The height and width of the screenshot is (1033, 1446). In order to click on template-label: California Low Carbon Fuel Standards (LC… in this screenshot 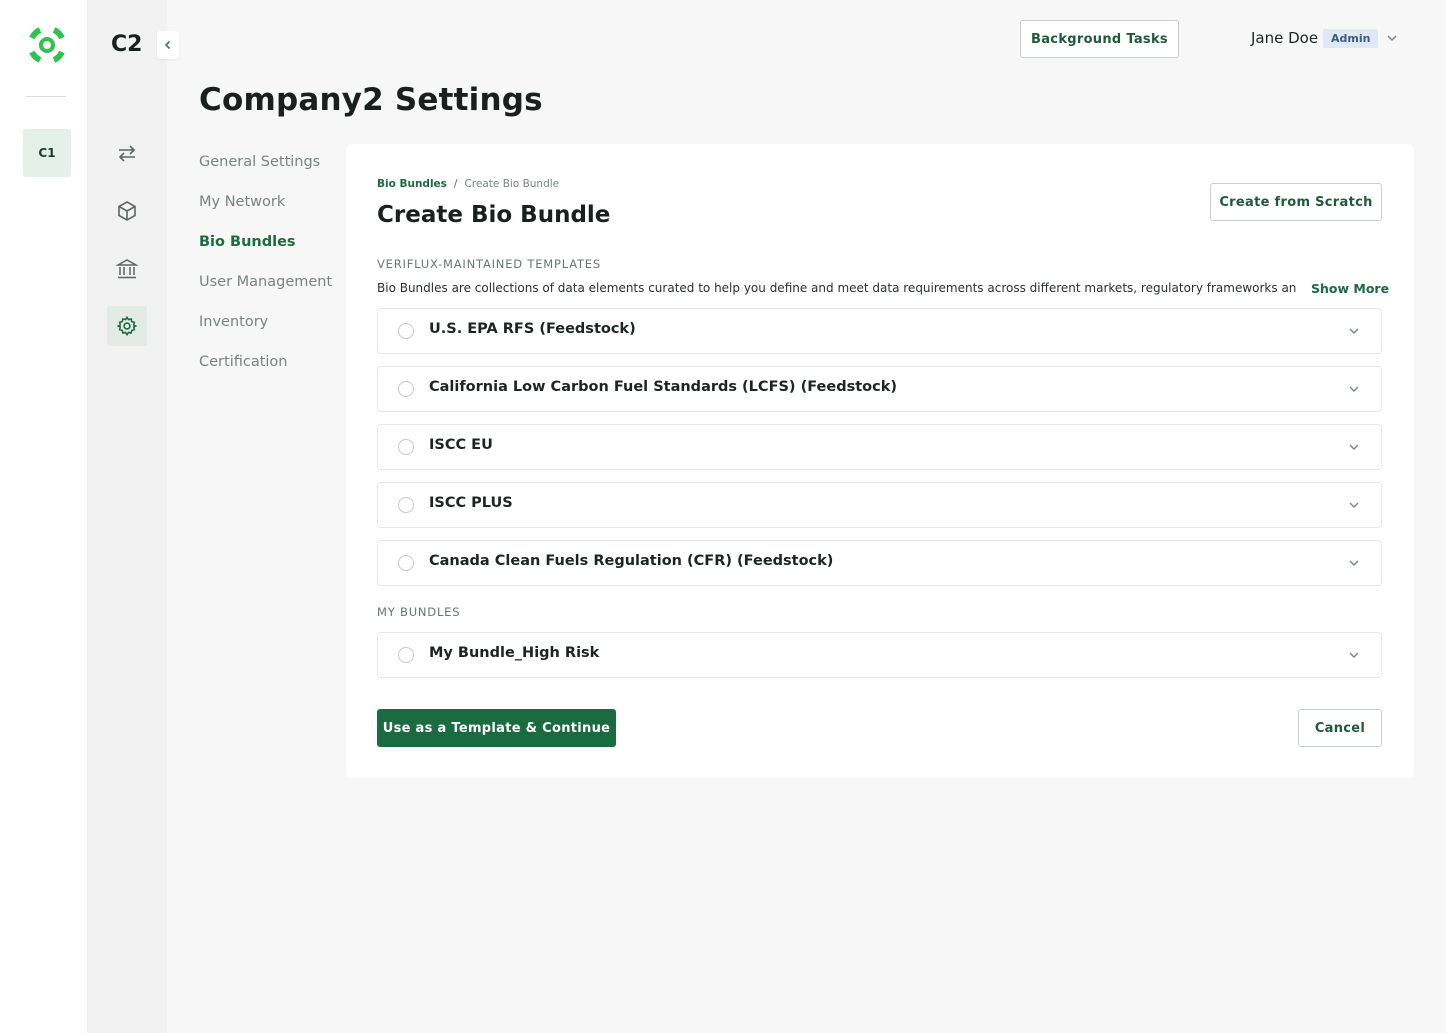, I will do `click(663, 387)`.